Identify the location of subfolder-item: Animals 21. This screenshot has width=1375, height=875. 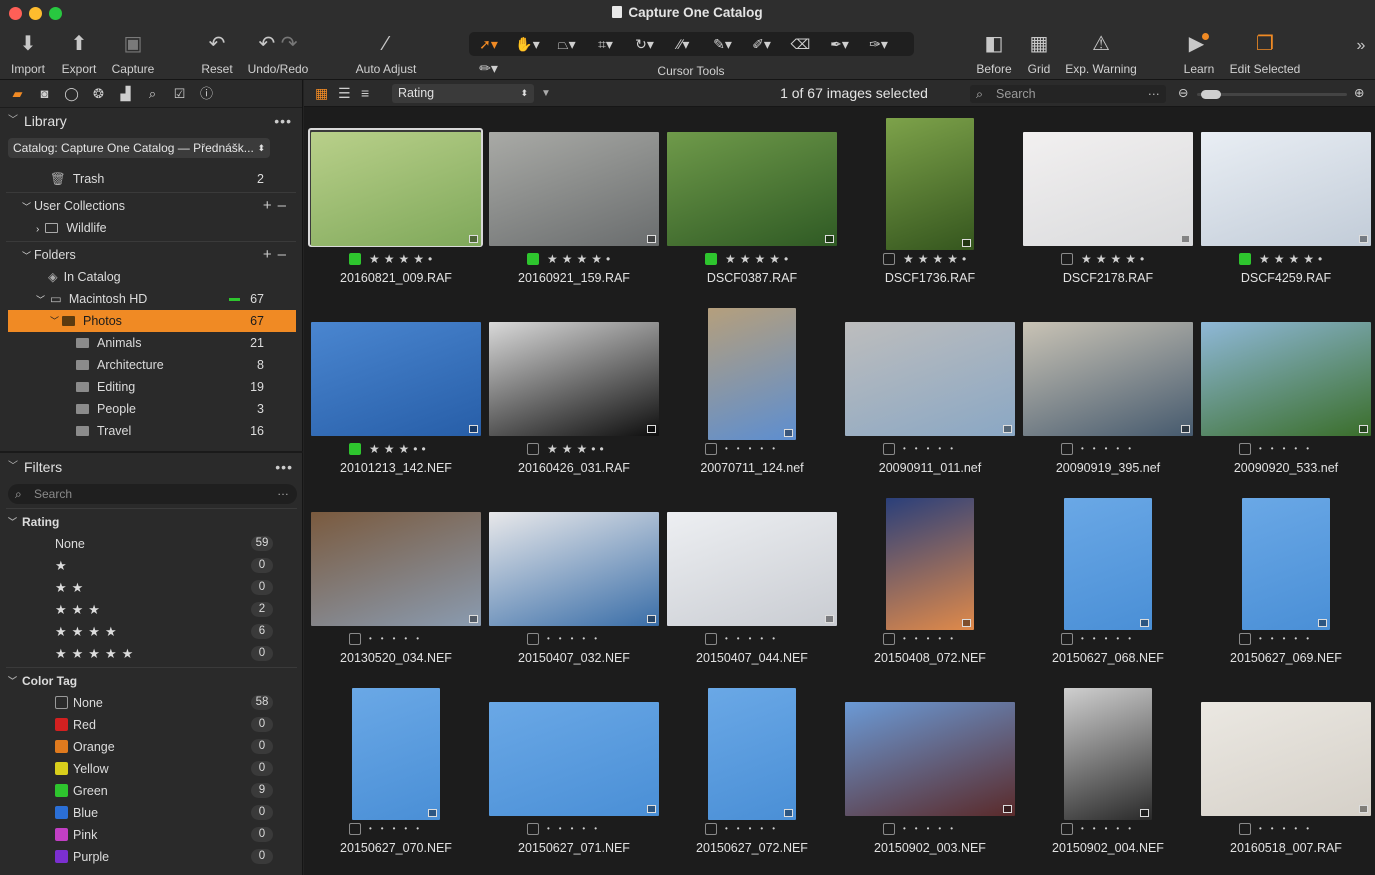
(151, 343).